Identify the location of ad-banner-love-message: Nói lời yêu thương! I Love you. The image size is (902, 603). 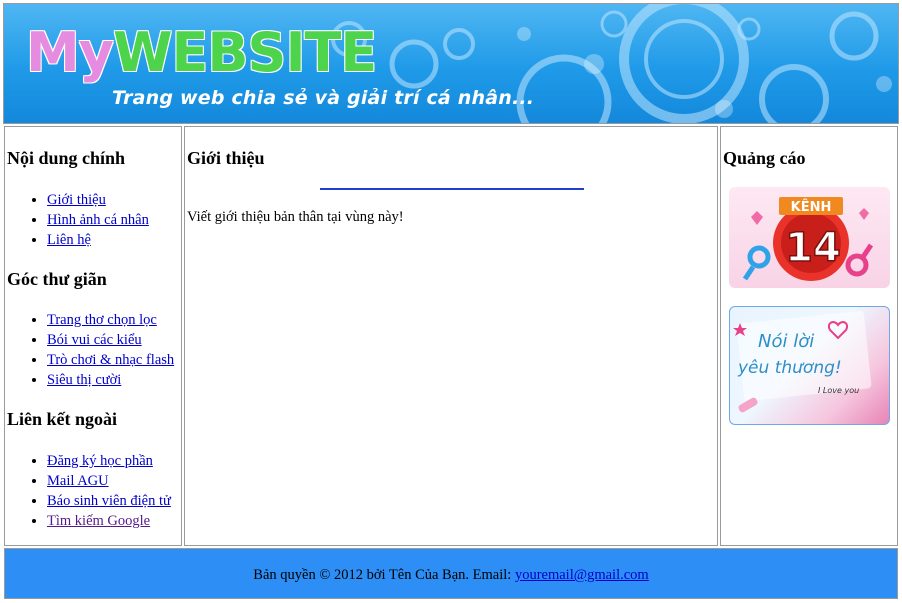
(809, 365).